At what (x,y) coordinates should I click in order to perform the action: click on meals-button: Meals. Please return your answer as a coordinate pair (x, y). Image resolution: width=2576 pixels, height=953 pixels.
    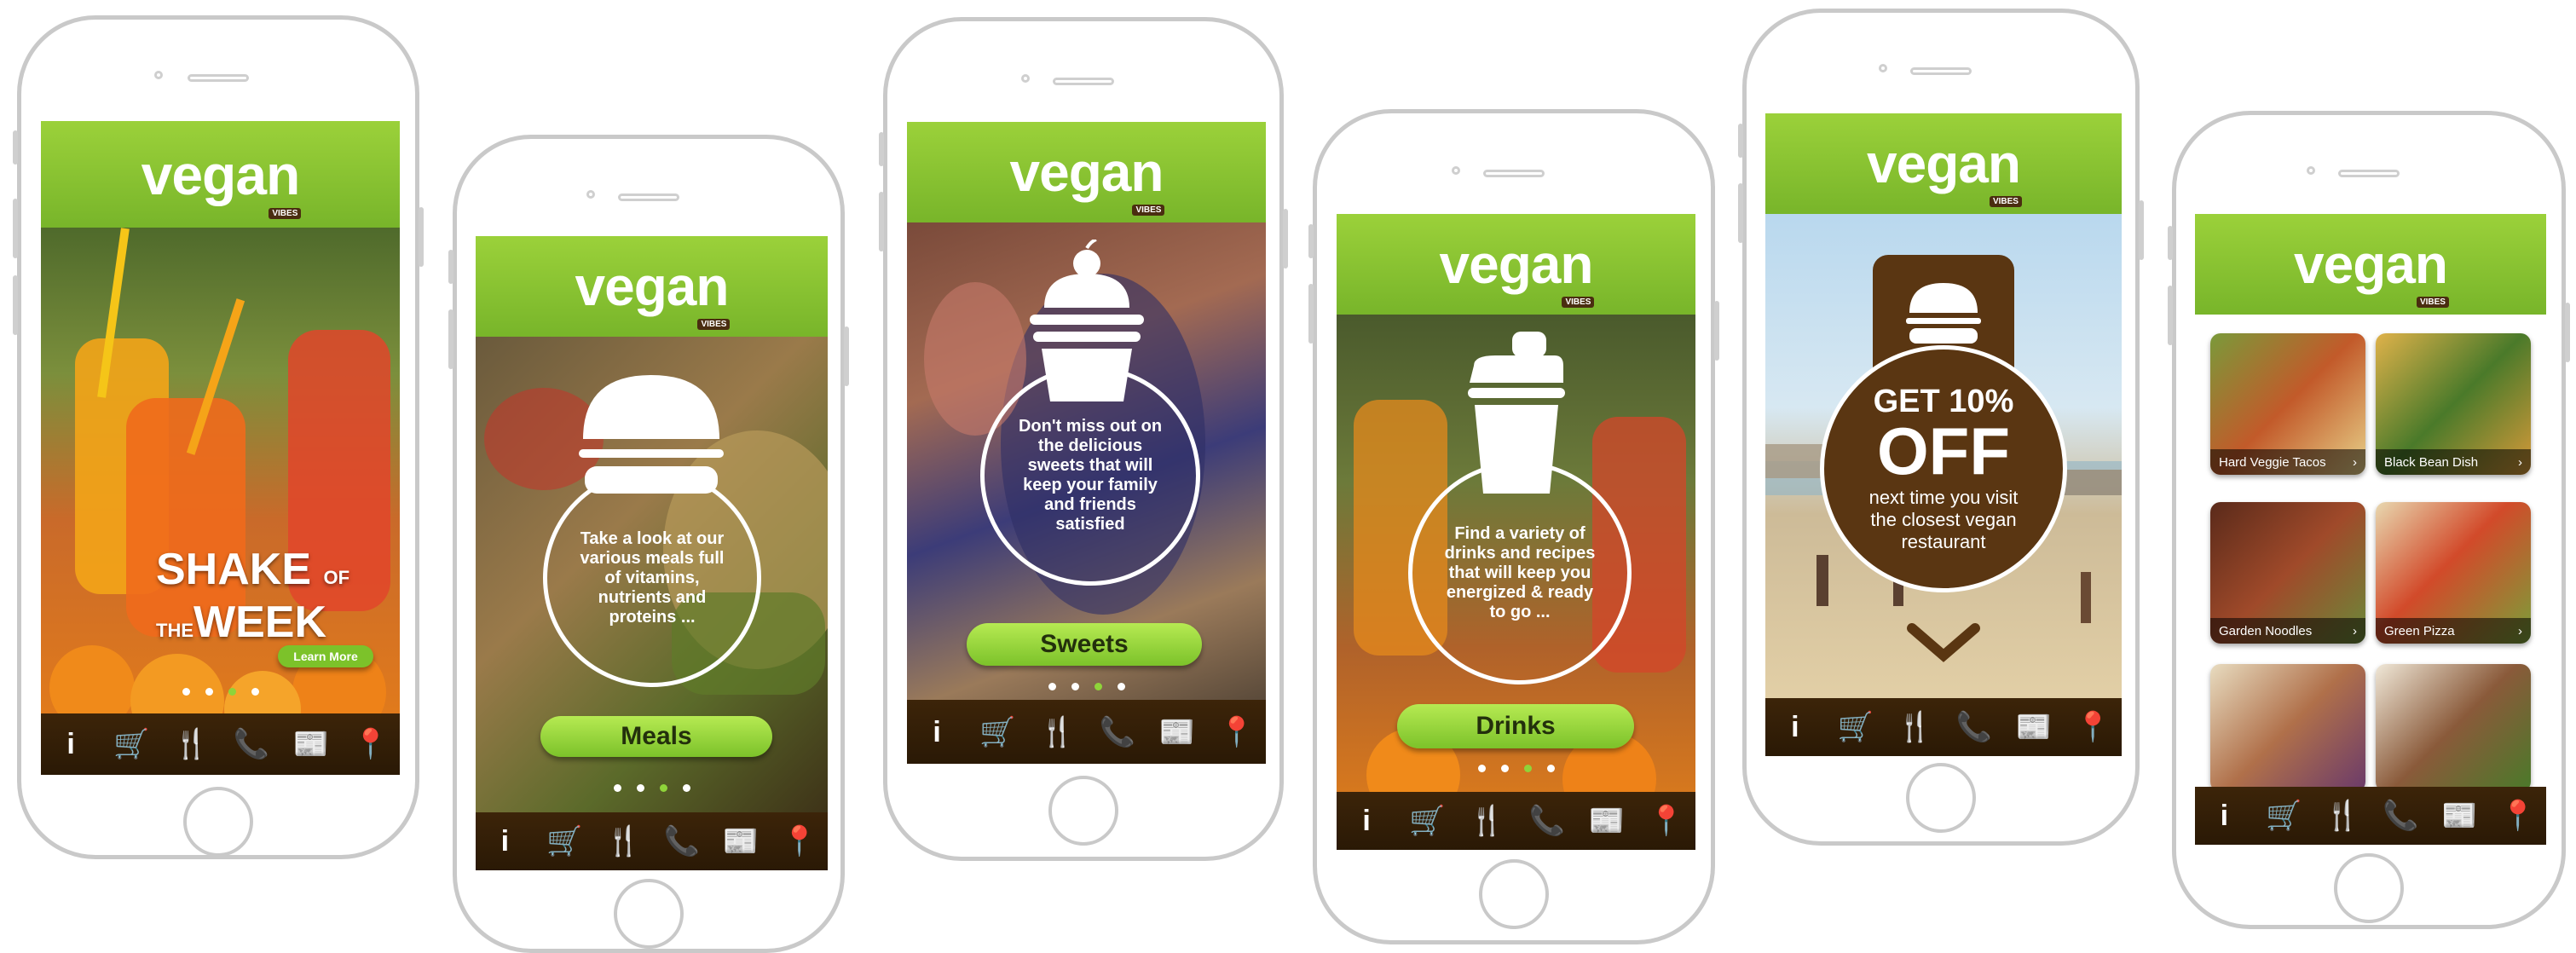
    Looking at the image, I should click on (656, 736).